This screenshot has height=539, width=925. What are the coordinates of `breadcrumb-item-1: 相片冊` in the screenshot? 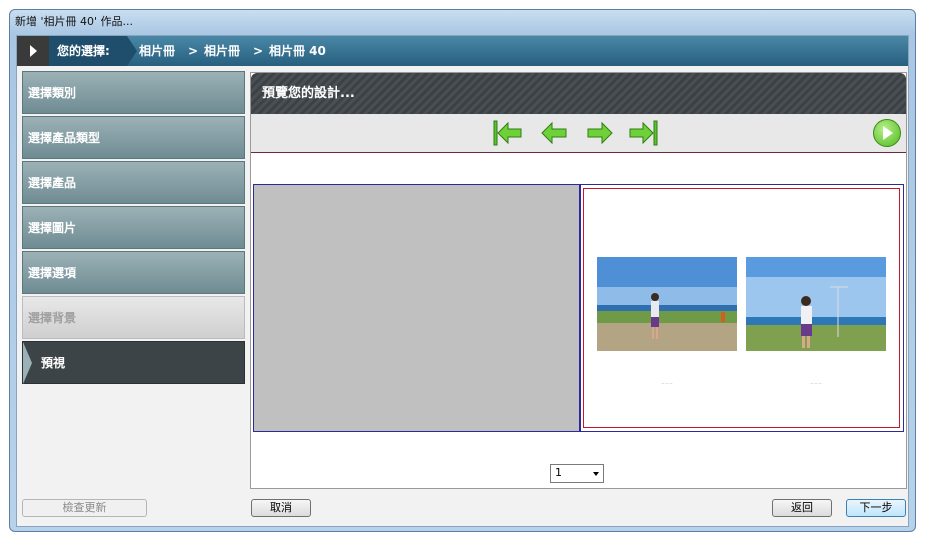 It's located at (157, 51).